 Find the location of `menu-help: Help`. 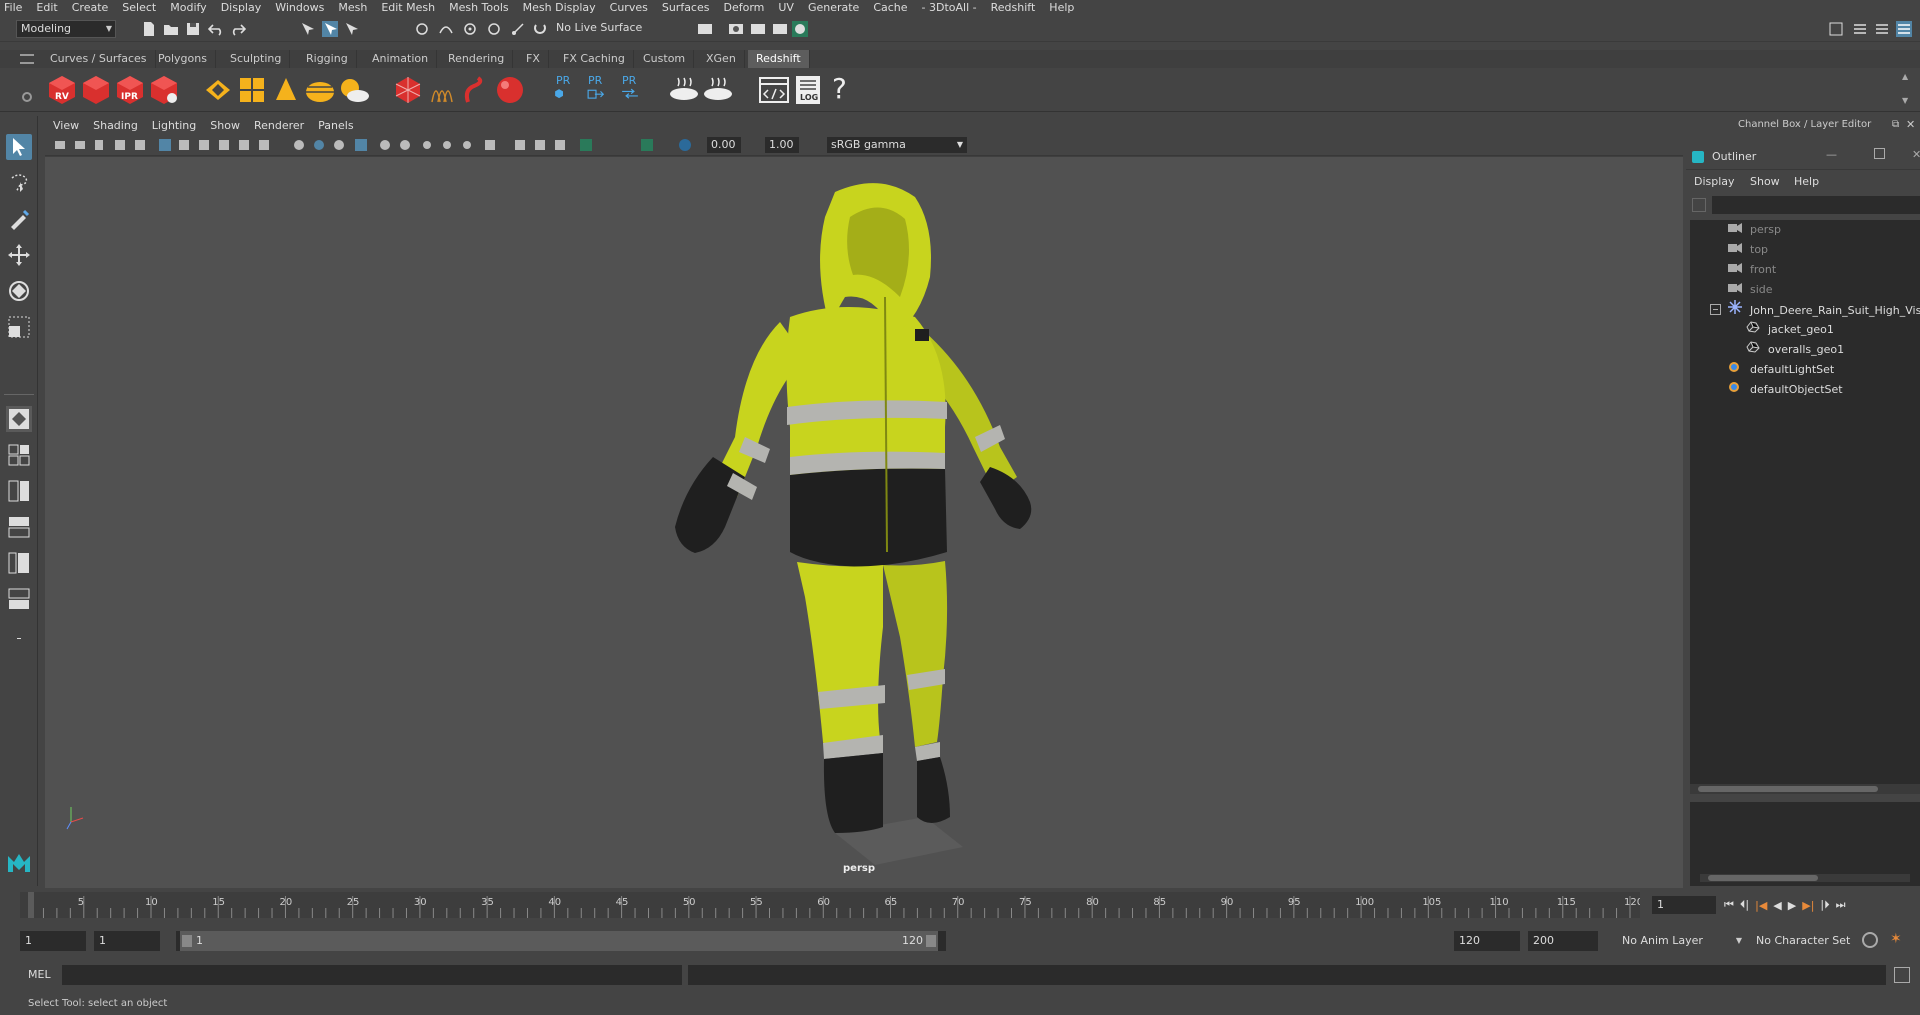

menu-help: Help is located at coordinates (1061, 7).